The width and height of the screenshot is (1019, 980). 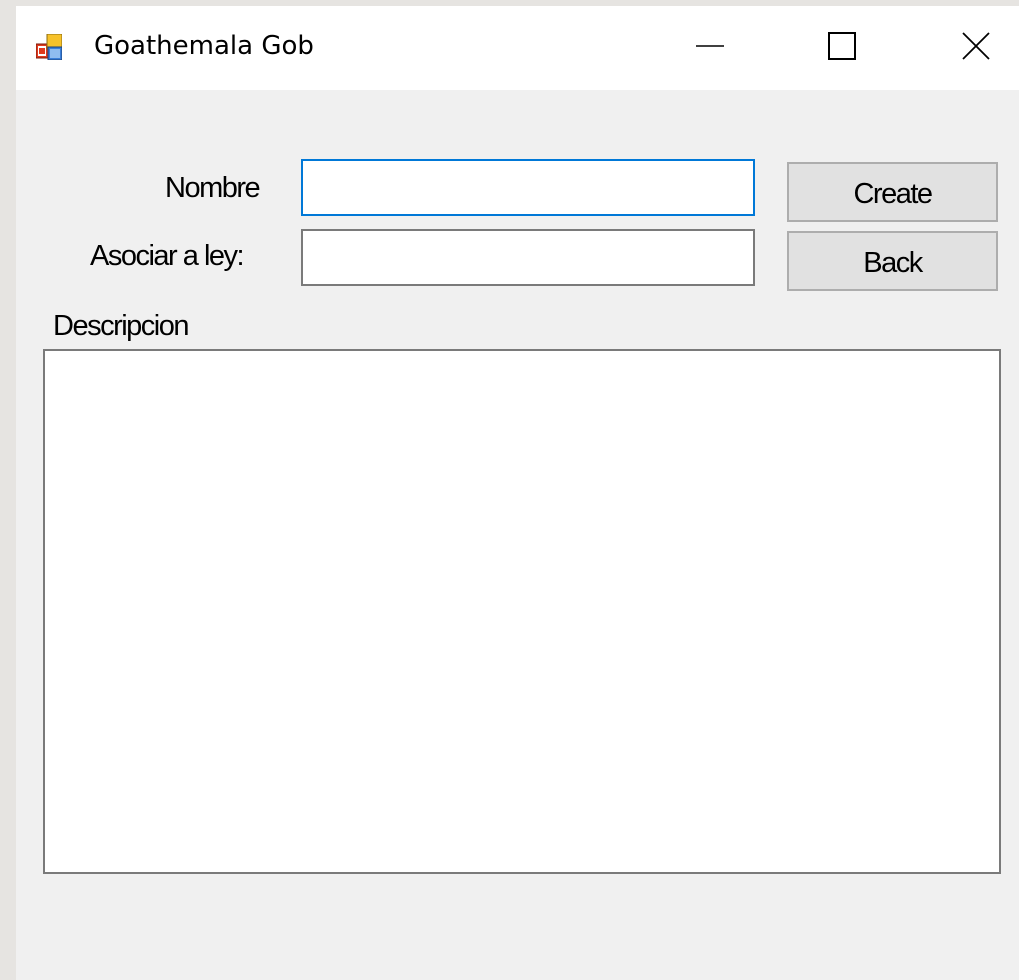 I want to click on minimize-button, so click(x=710, y=48).